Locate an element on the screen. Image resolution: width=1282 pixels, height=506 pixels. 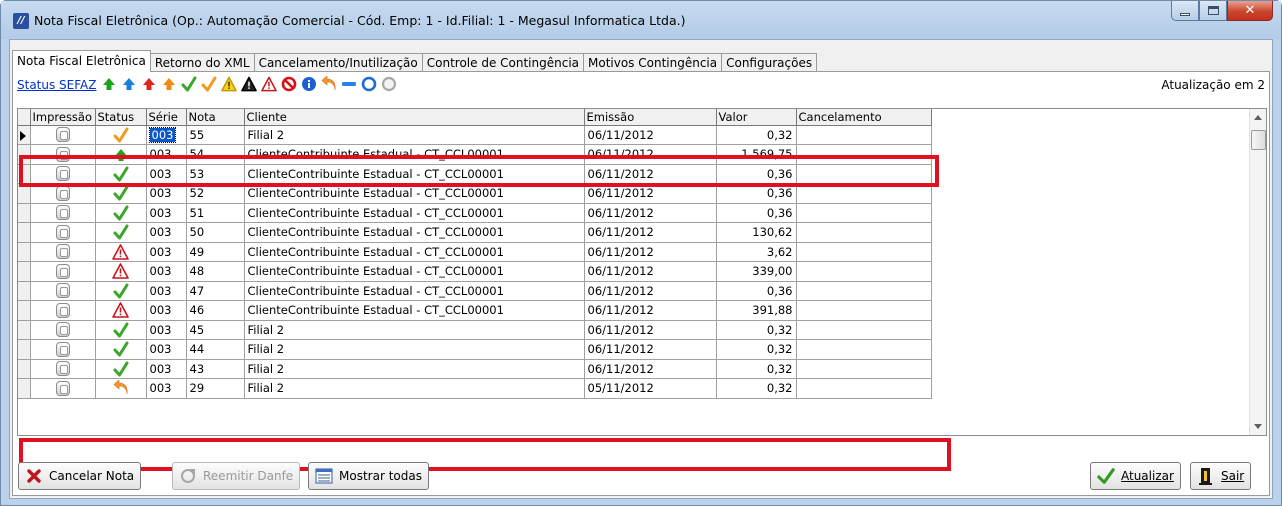
column-header-nota: Nota is located at coordinates (215, 117).